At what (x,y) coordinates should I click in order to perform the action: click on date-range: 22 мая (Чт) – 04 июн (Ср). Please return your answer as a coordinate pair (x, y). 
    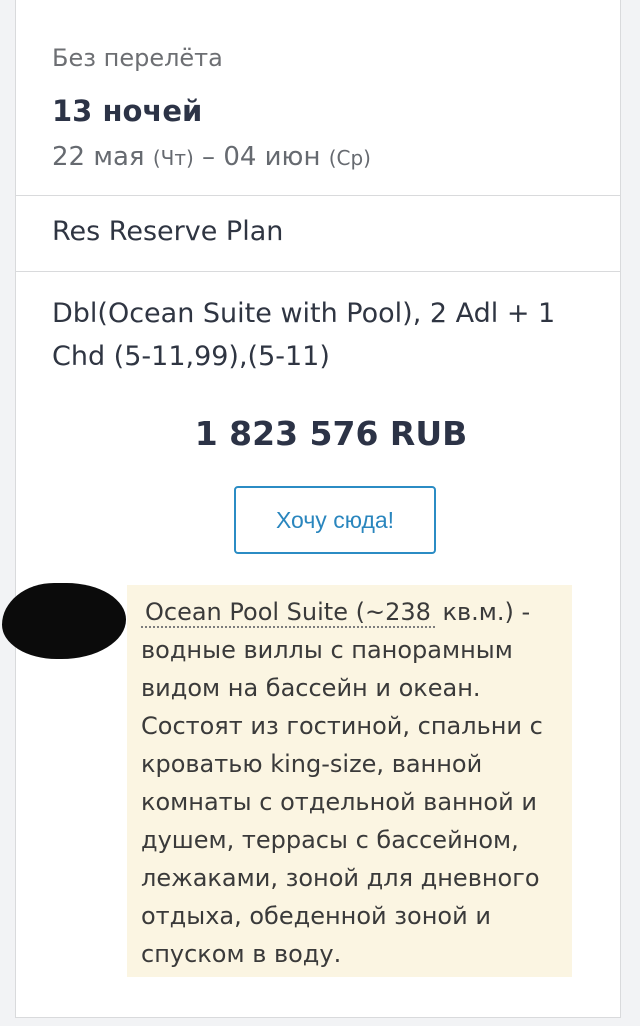
    Looking at the image, I should click on (211, 157).